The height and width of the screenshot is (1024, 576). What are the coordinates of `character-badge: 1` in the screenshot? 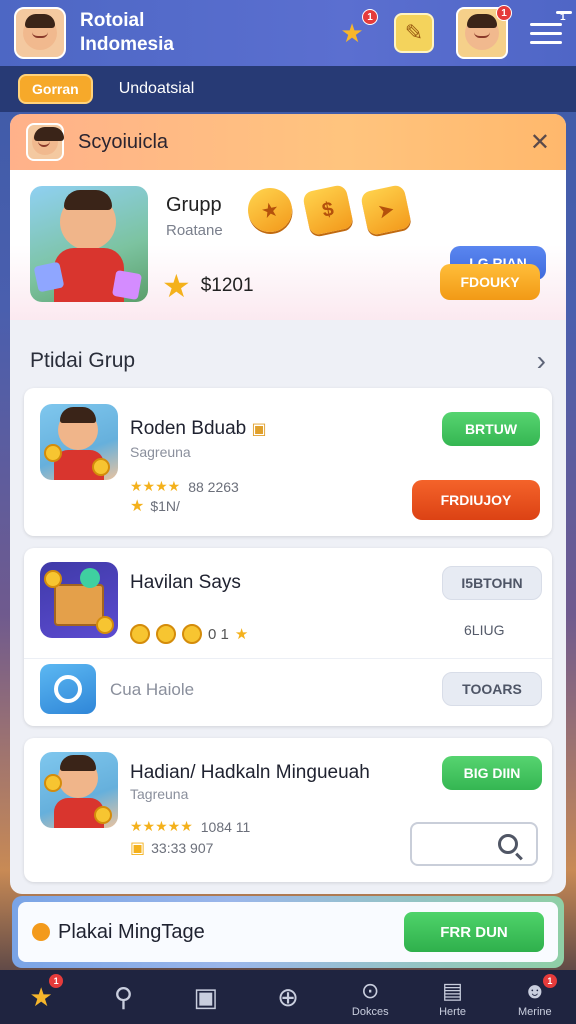 It's located at (504, 13).